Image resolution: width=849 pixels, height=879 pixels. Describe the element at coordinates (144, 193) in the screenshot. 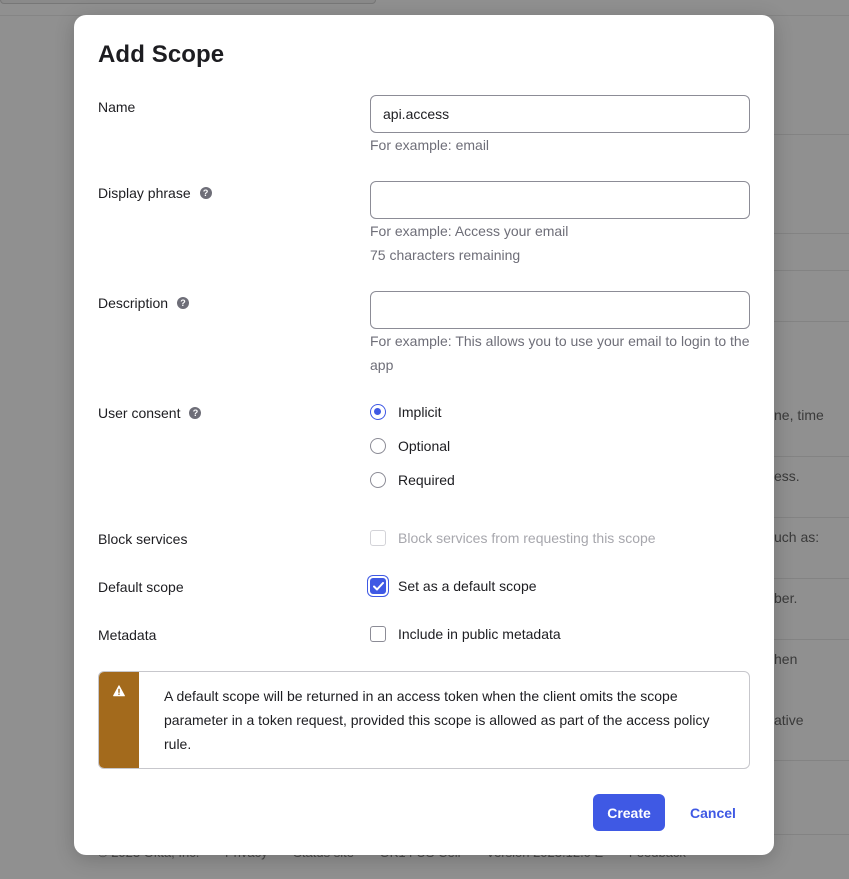

I see `display-phrase-label-text: Display phrase` at that location.